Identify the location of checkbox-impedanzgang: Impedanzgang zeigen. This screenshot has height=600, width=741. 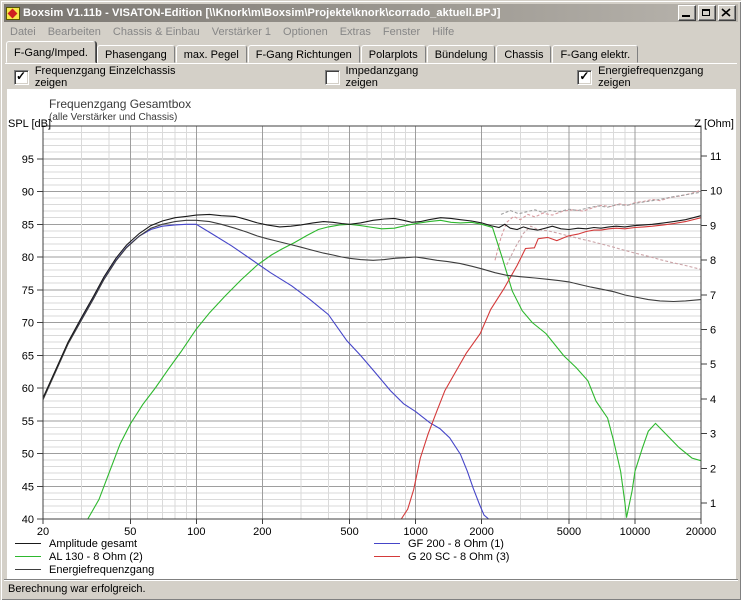
(388, 77).